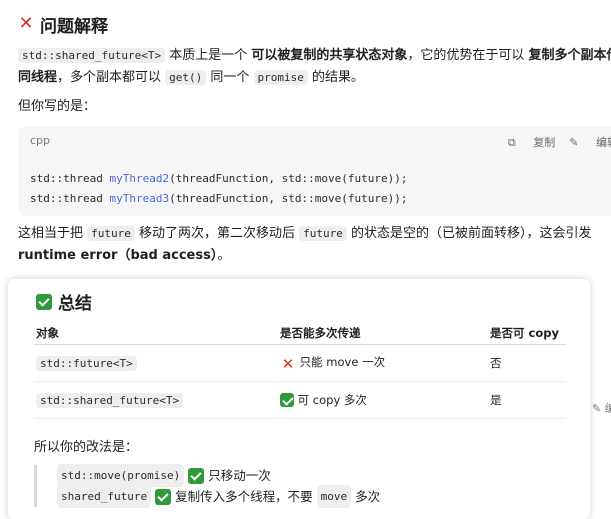  Describe the element at coordinates (334, 496) in the screenshot. I see `inline-code: move` at that location.